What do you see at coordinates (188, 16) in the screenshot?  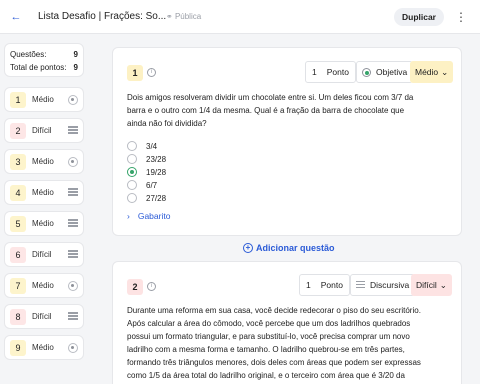 I see `visibility-text: Pública` at bounding box center [188, 16].